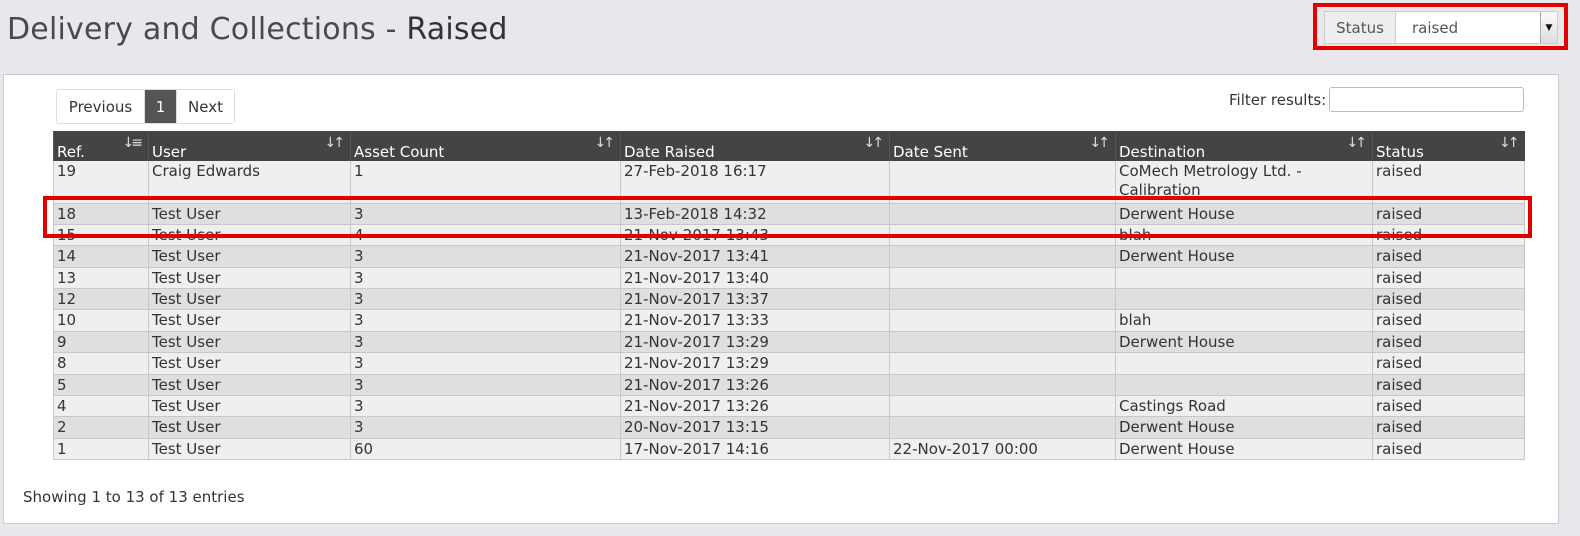 The width and height of the screenshot is (1580, 536). I want to click on table-row: 10 Test User 3 21-Nov-2017 13:33 blah raised, so click(789, 320).